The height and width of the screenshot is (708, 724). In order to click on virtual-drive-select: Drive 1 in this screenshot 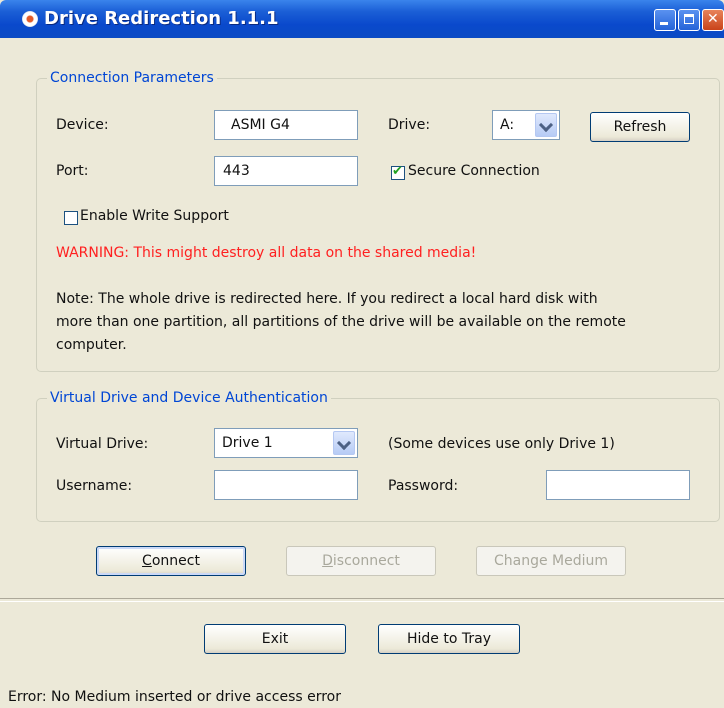, I will do `click(286, 443)`.